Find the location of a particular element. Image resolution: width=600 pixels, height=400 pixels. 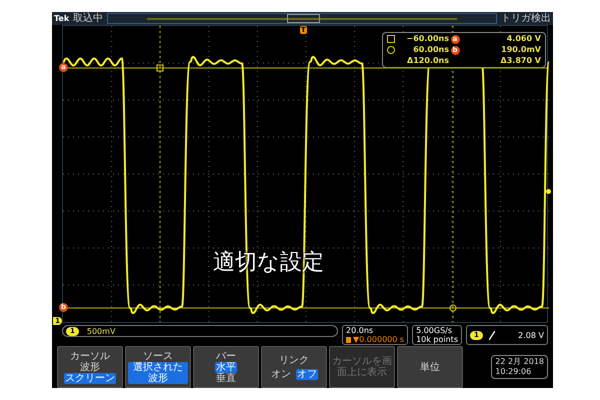

menu-option: 波形 is located at coordinates (90, 367).